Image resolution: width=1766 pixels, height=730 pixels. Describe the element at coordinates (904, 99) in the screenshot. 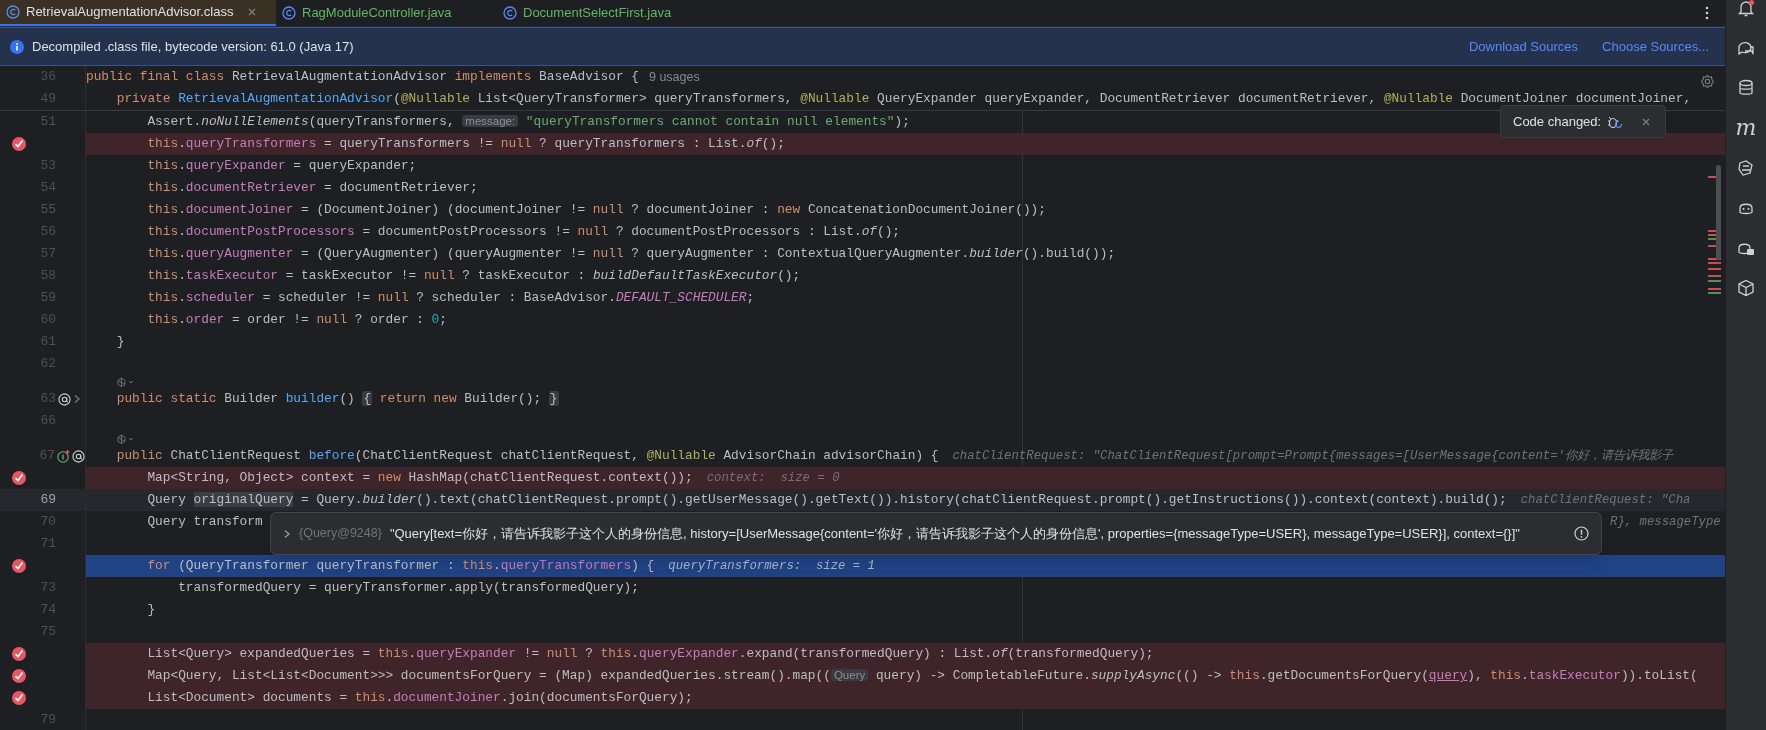

I see `code-line: private RetrievalAugmentationAdvisor(@Nullable List<QueryTransformer> queryTransformers, @Nullable QueryExpander queryExpander, DocumentRetriever documentRetriever, @Nullable DocumentJoiner documentJoiner,` at that location.